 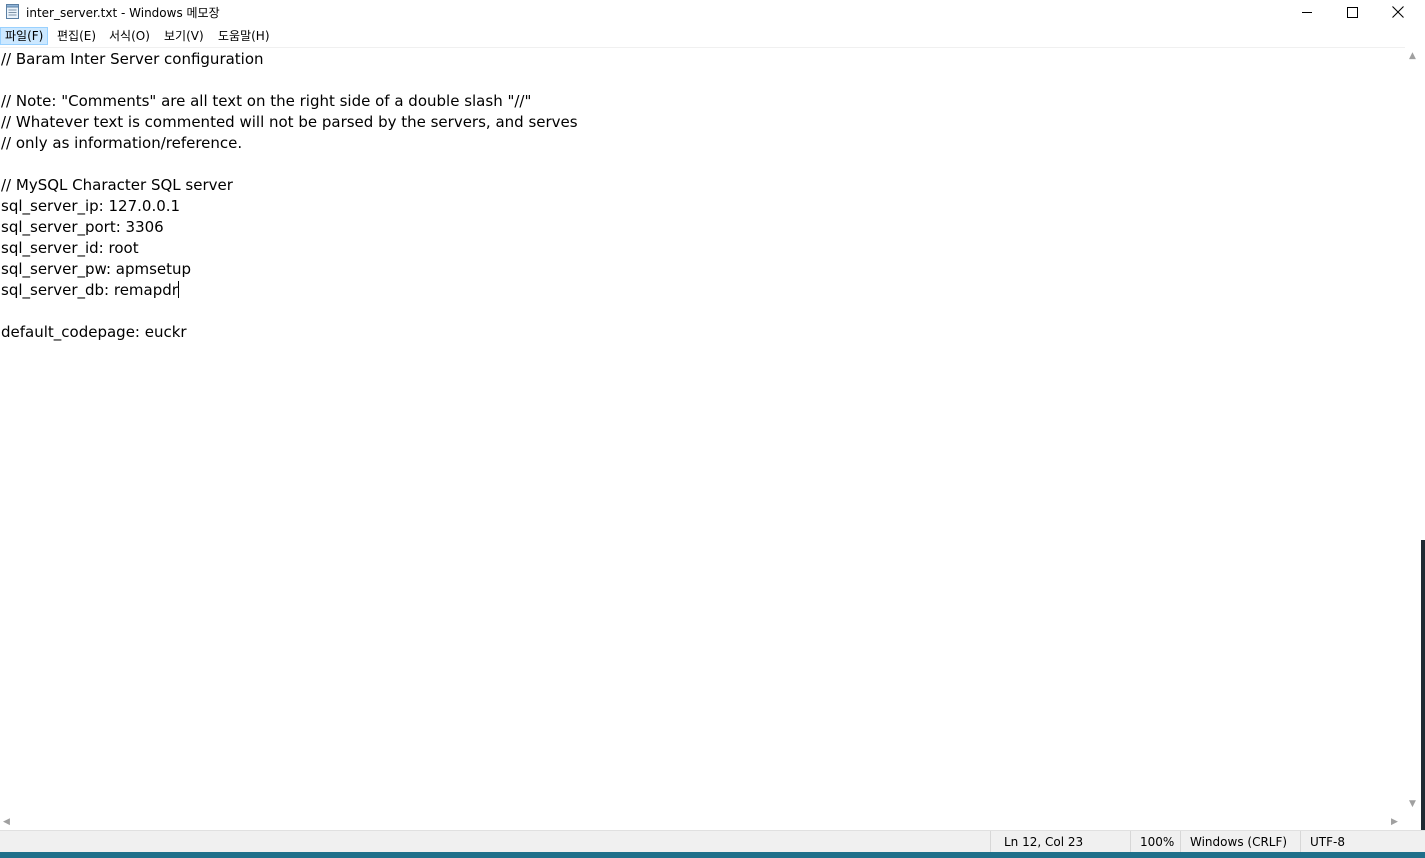 I want to click on editor-line: // Baram Inter Server configuration, so click(x=289, y=59).